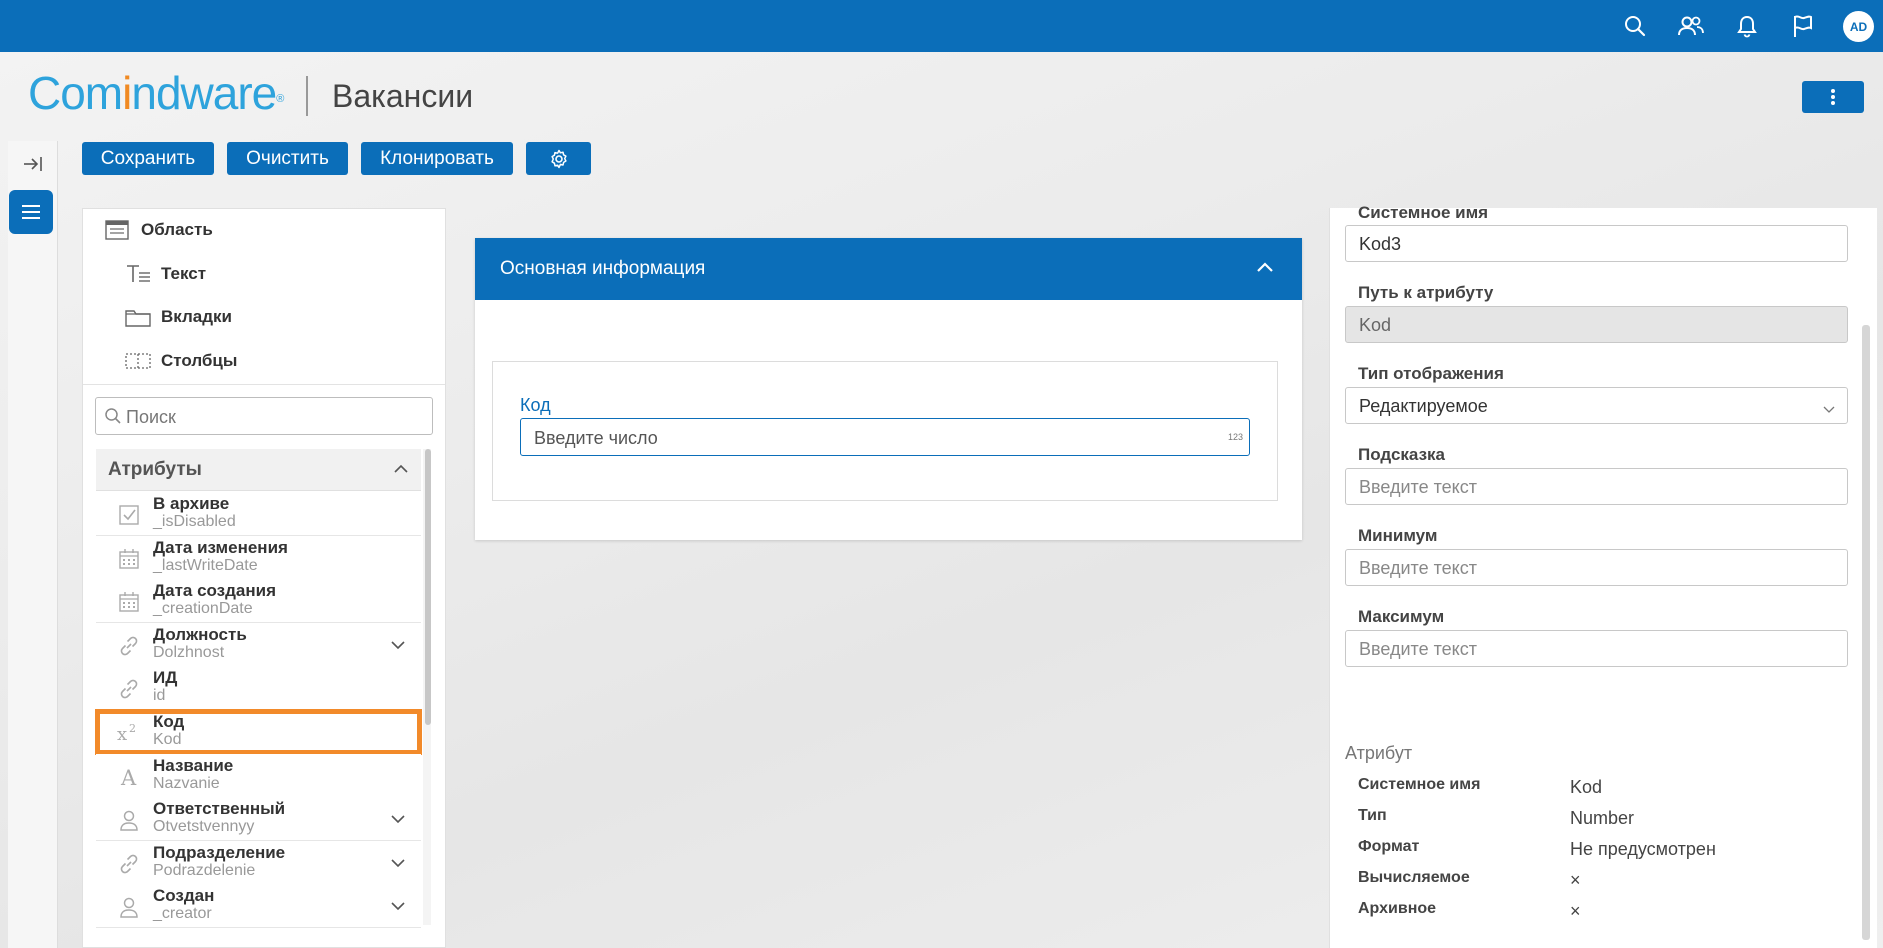 This screenshot has height=948, width=1883. What do you see at coordinates (258, 862) in the screenshot?
I see `attribute-item-podrazdelenie: Подразделение Podrazdelenie` at bounding box center [258, 862].